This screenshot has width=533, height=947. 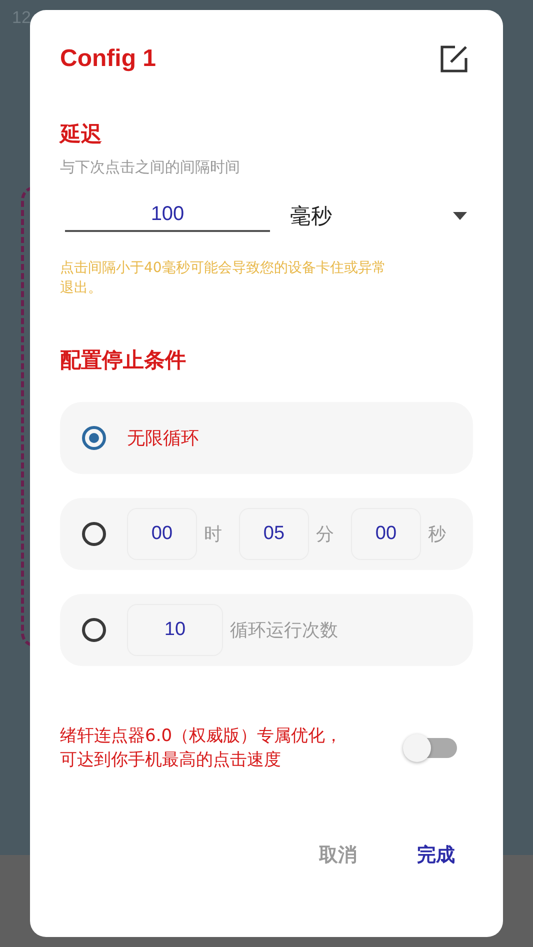 What do you see at coordinates (175, 630) in the screenshot?
I see `count-field: 10` at bounding box center [175, 630].